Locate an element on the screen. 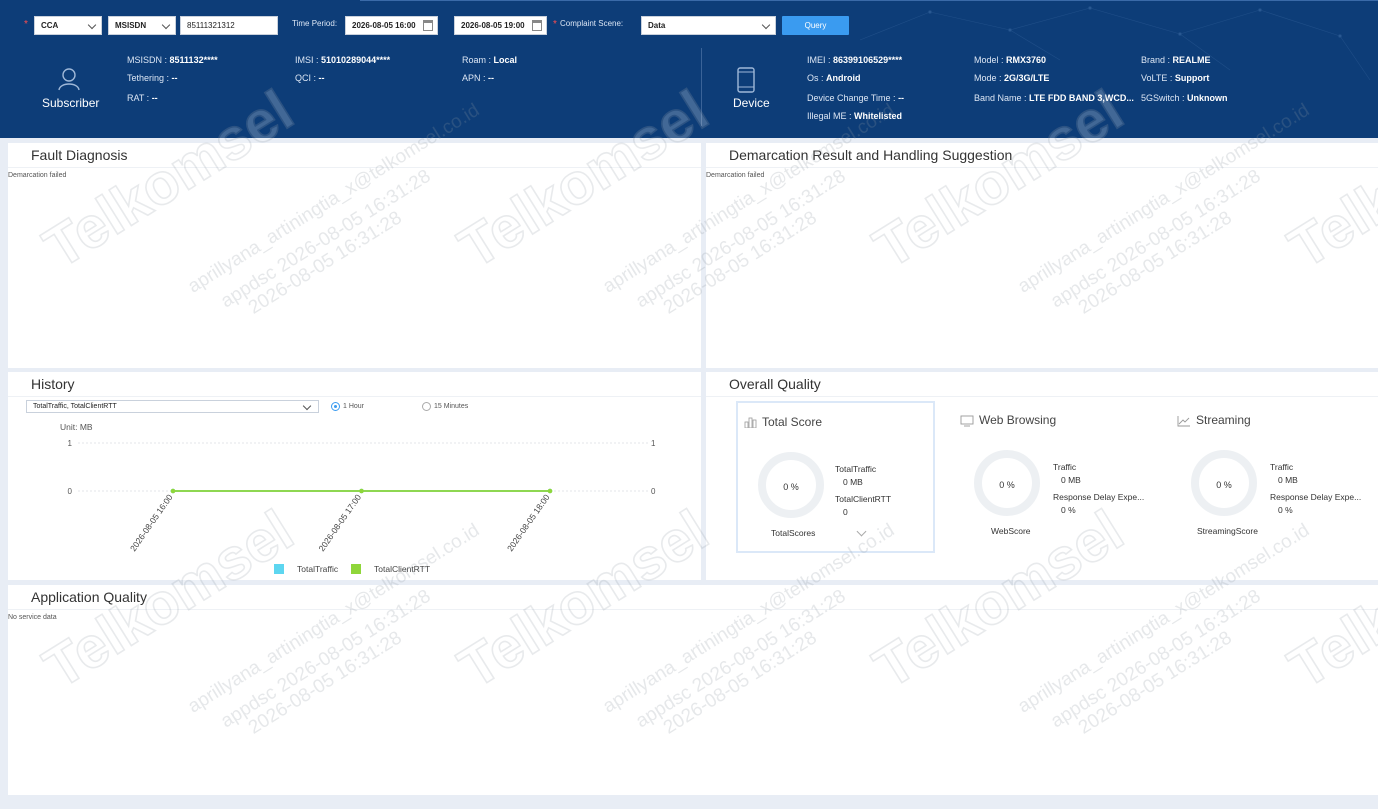 The height and width of the screenshot is (809, 1378). complaint-scene-label: Complaint Scene: is located at coordinates (592, 23).